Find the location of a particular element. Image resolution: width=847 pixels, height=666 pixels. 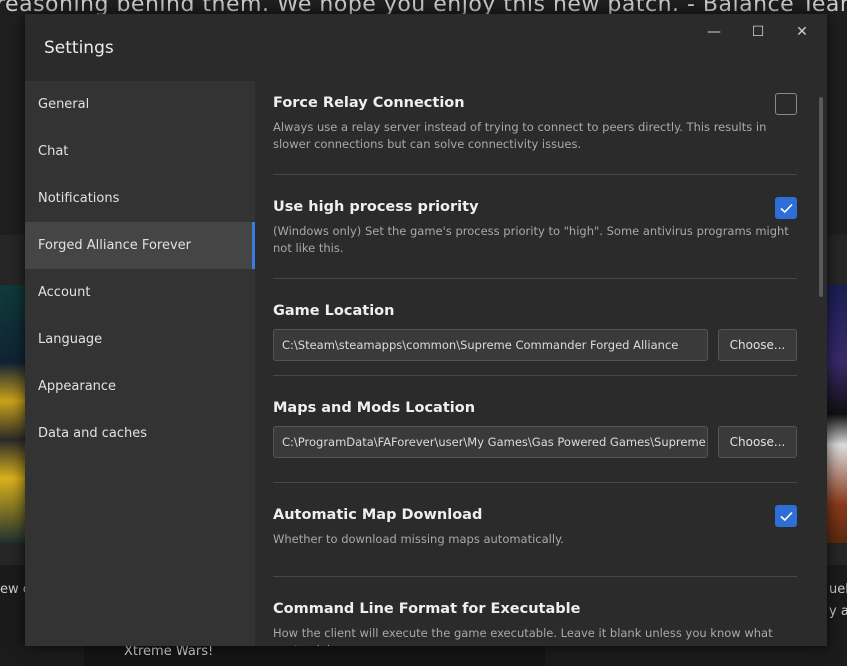

background-banner-right is located at coordinates (836, 414).